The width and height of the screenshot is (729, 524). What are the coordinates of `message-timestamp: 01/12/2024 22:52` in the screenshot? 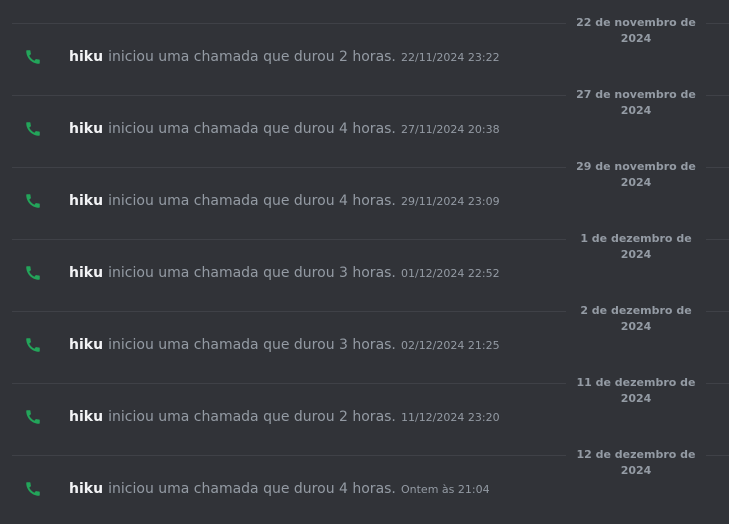 It's located at (450, 273).